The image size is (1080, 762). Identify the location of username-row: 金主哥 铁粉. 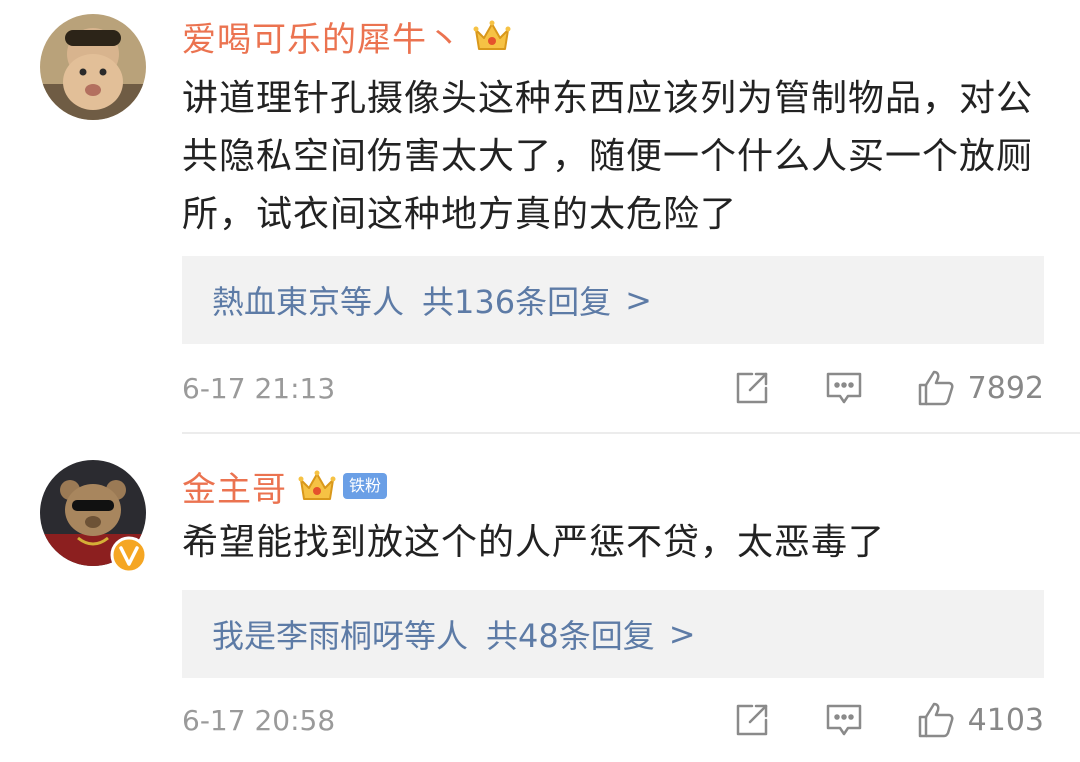
(285, 486).